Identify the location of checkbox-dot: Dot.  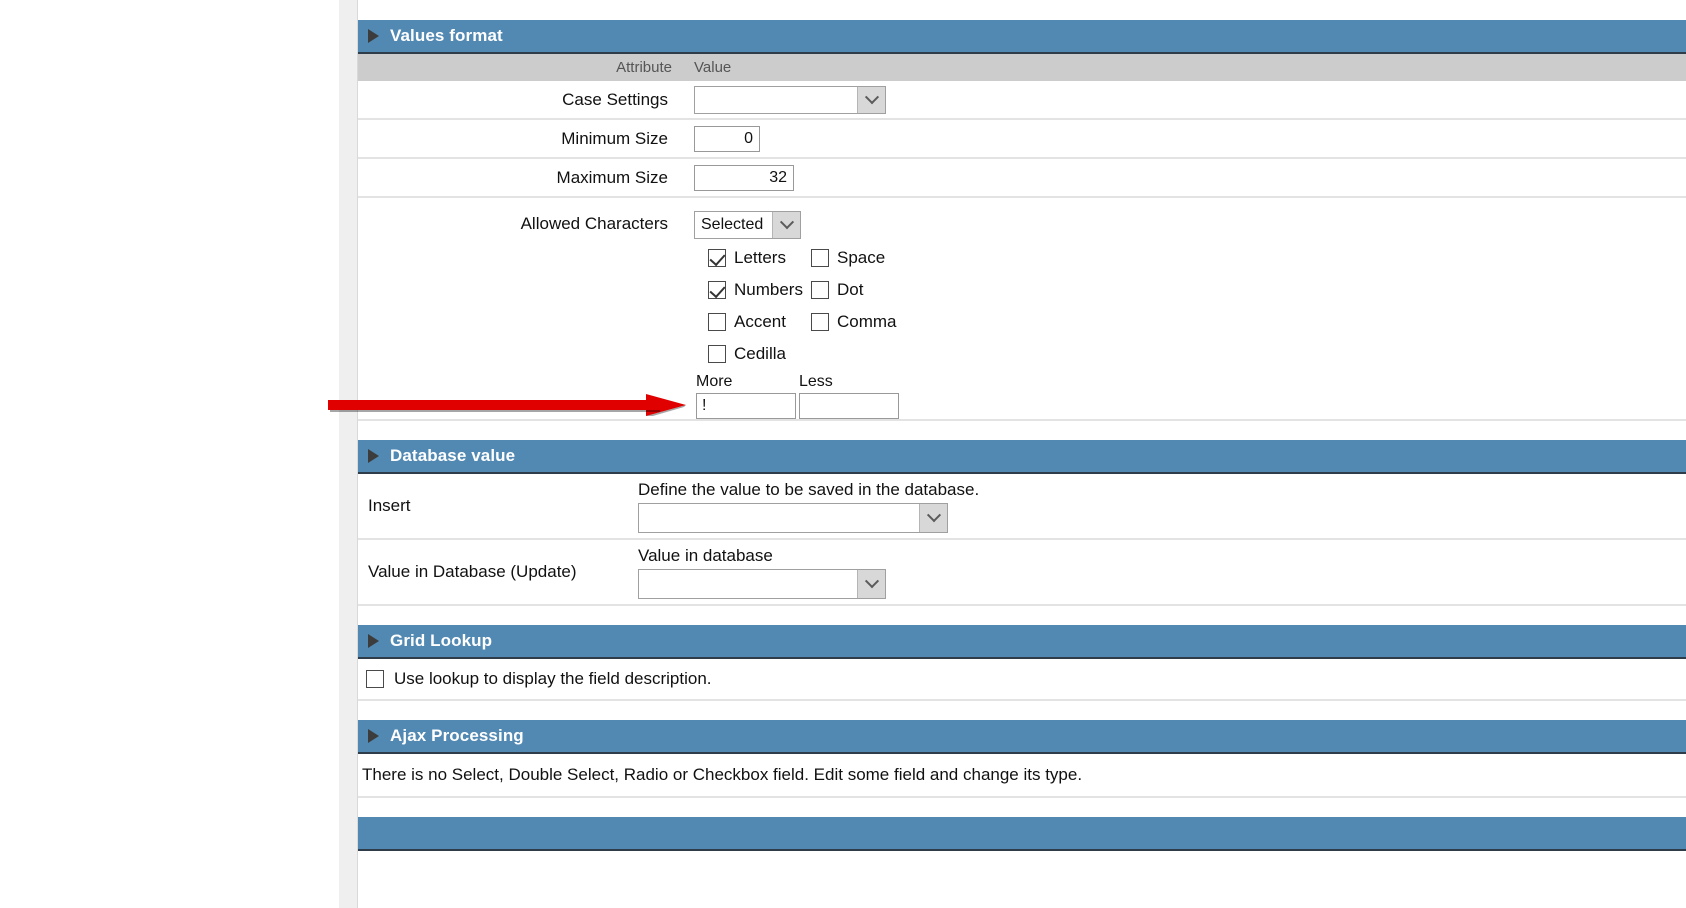
(1248, 290).